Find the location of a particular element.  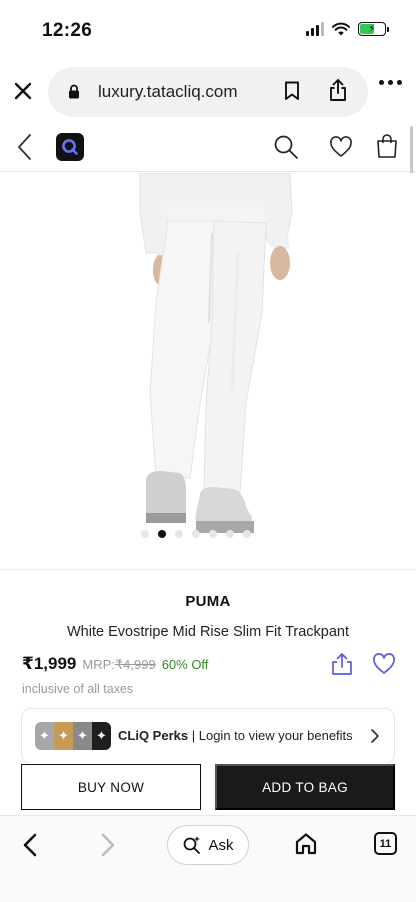

shopping-bag-icon is located at coordinates (387, 146).